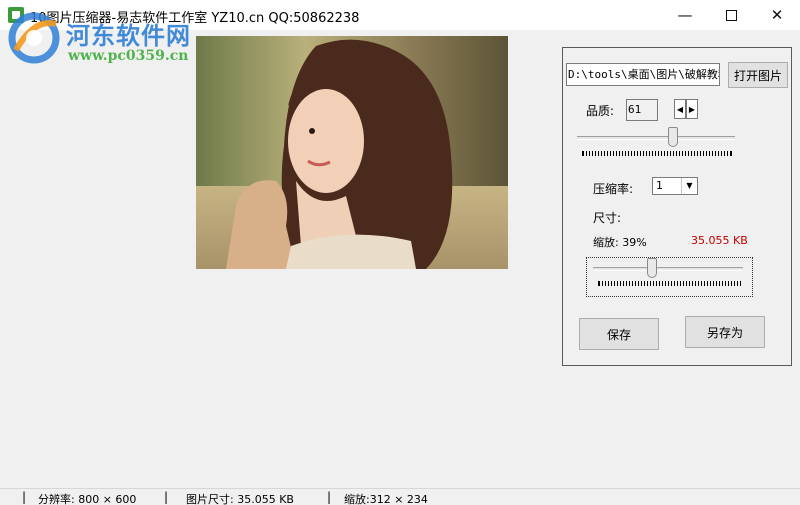 The width and height of the screenshot is (800, 505). Describe the element at coordinates (87, 499) in the screenshot. I see `status-resolution: 分辨率: 800 × 600` at that location.